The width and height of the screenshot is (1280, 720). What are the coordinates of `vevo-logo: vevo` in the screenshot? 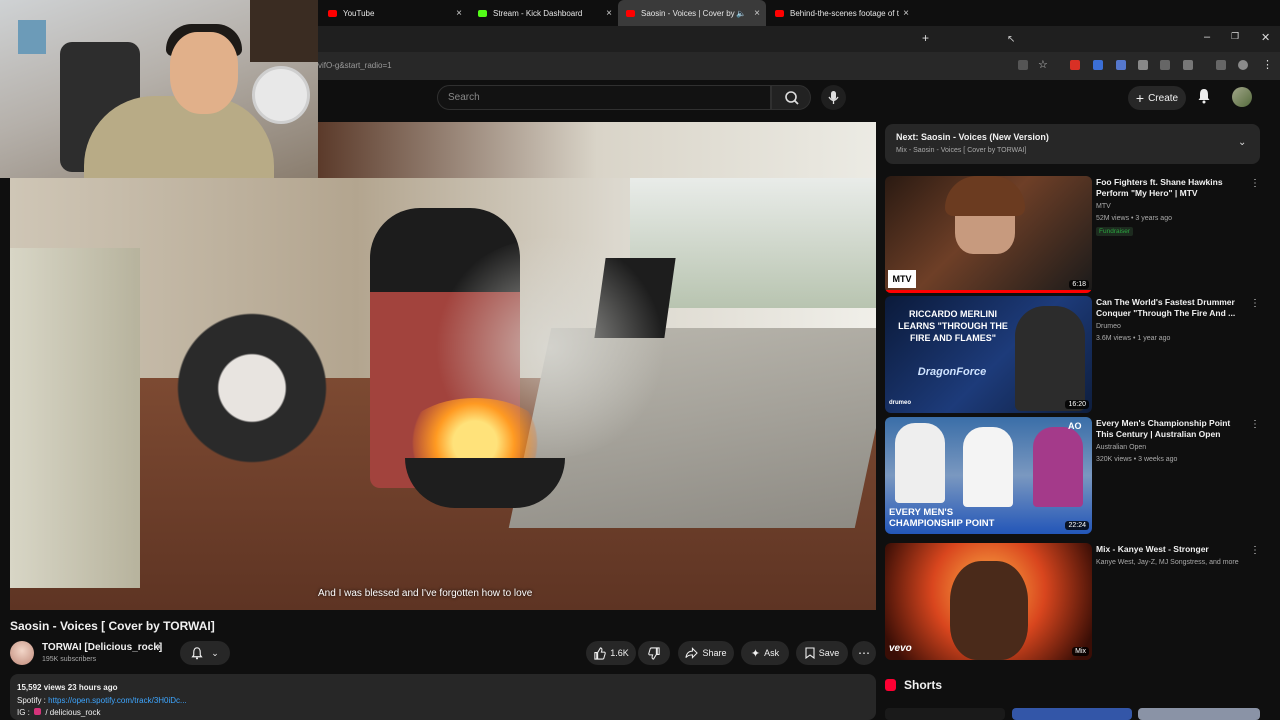 It's located at (900, 648).